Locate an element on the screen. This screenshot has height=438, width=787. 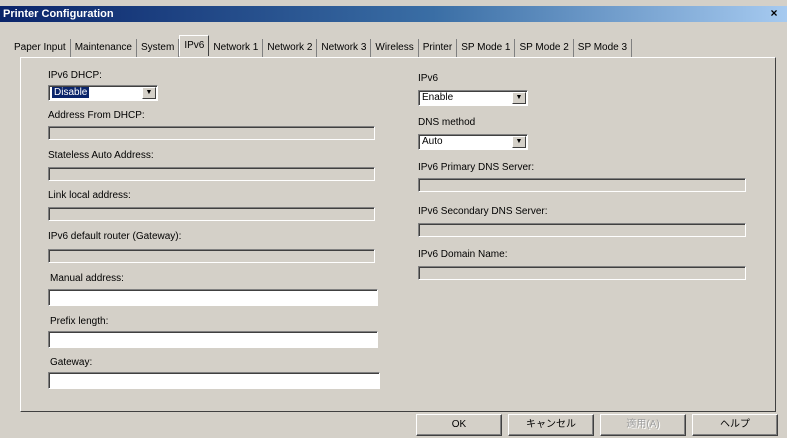
ipv6-dhcp-value: Disable is located at coordinates (71, 92).